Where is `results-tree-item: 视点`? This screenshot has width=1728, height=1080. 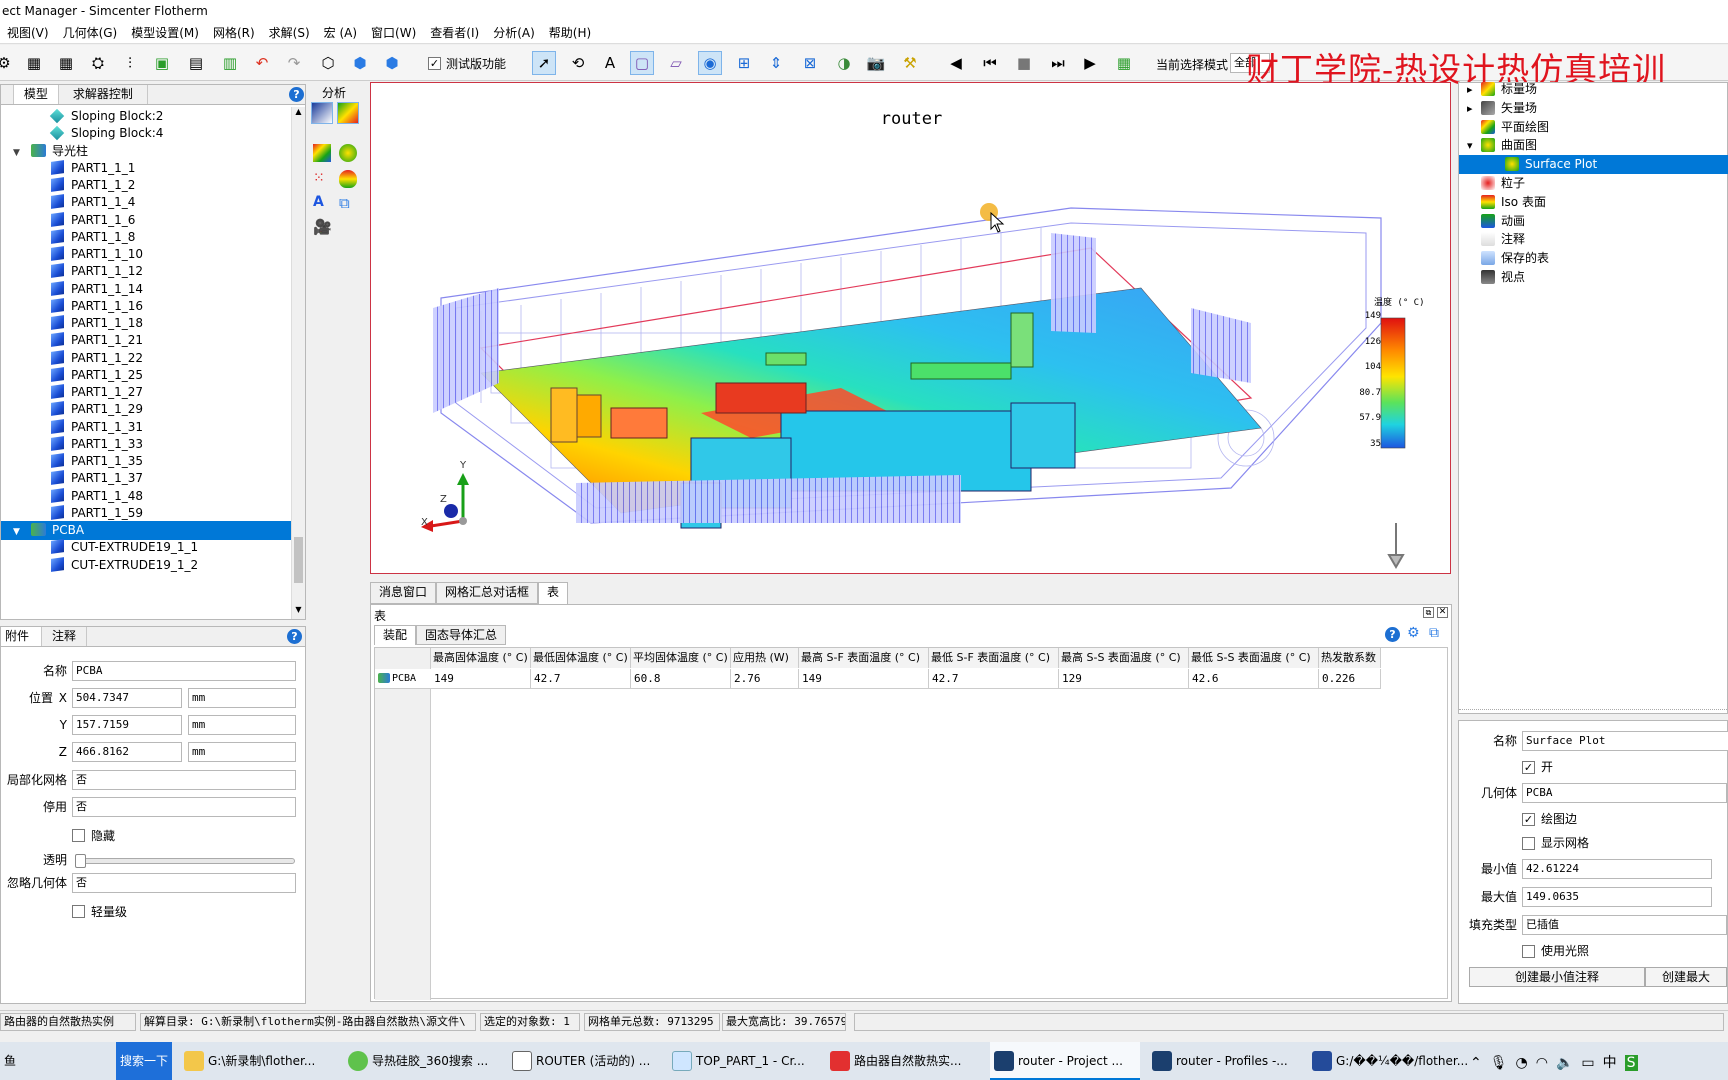 results-tree-item: 视点 is located at coordinates (1593, 277).